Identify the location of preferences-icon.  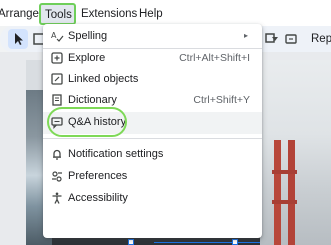
(57, 176).